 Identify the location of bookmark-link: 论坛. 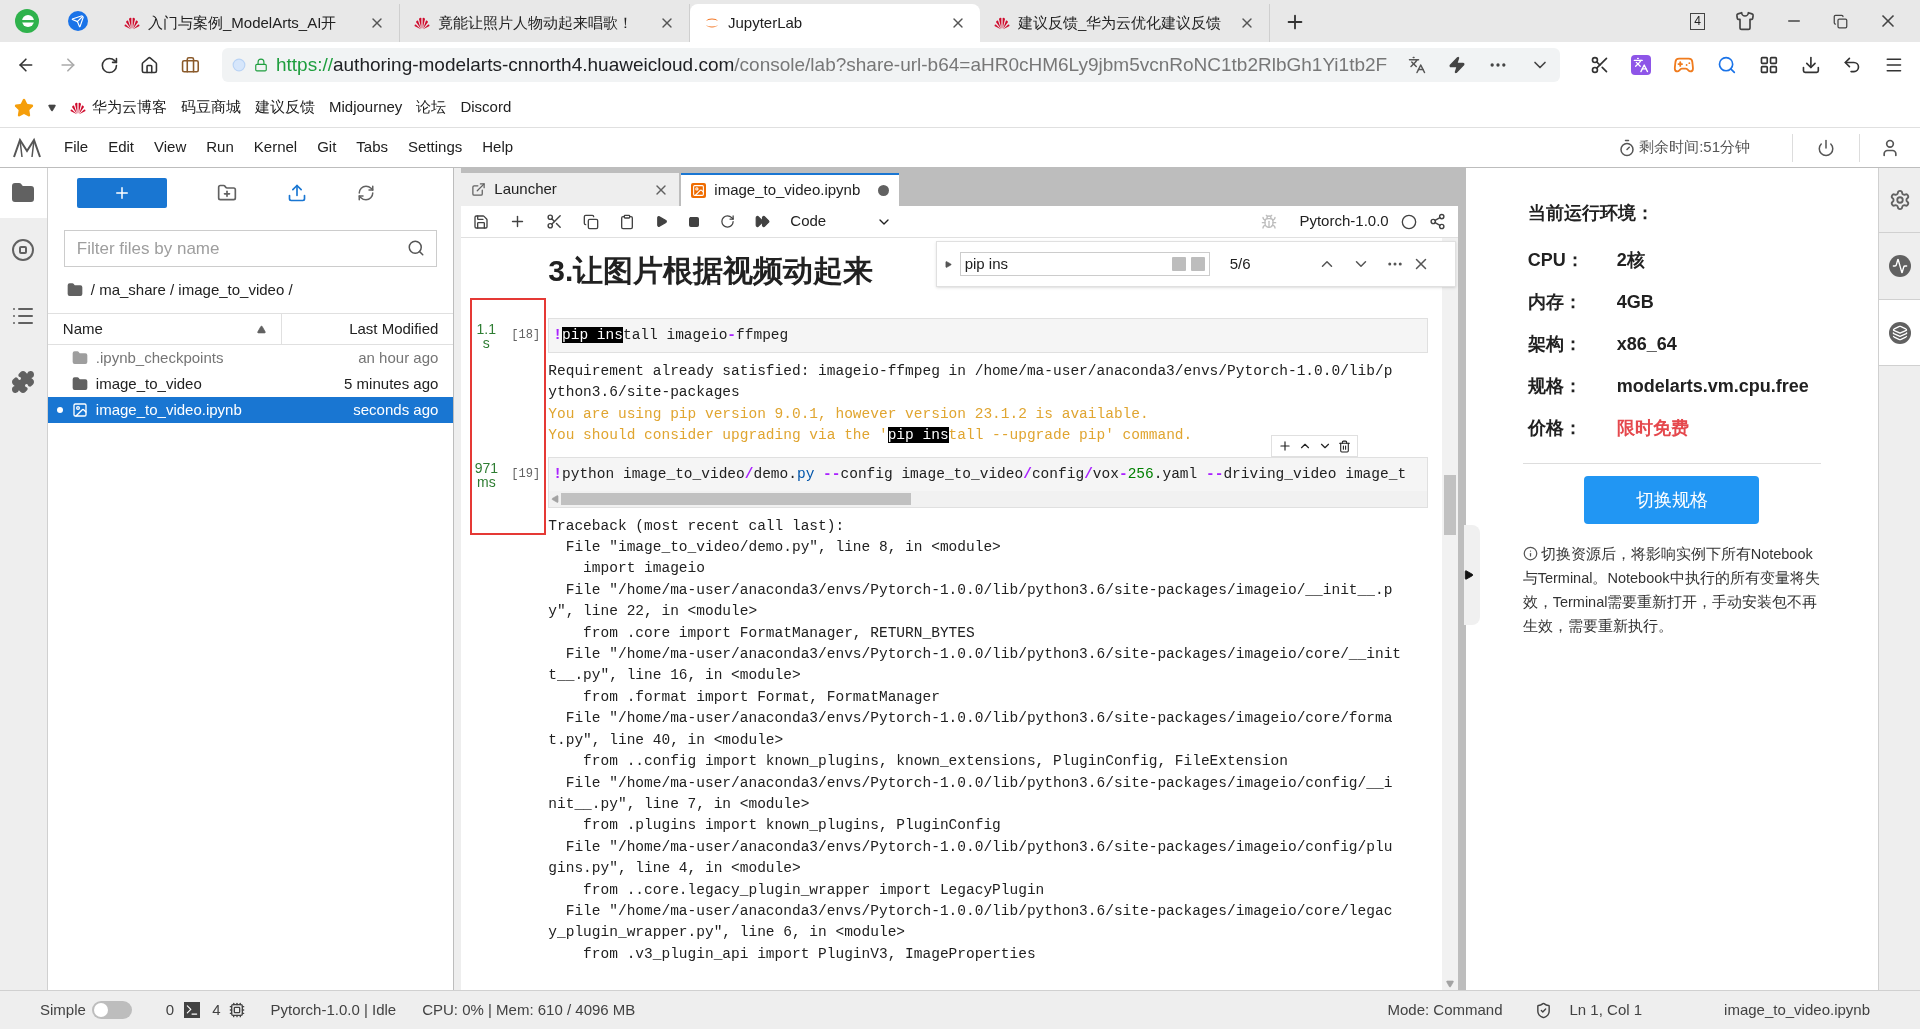
(431, 107).